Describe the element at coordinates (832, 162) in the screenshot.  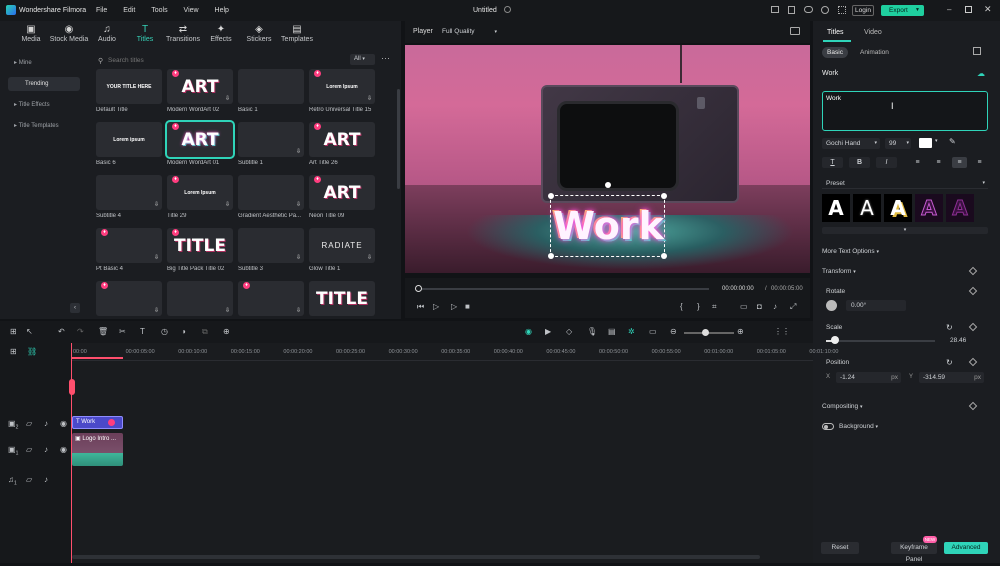
I see `text-case-icon: T` at that location.